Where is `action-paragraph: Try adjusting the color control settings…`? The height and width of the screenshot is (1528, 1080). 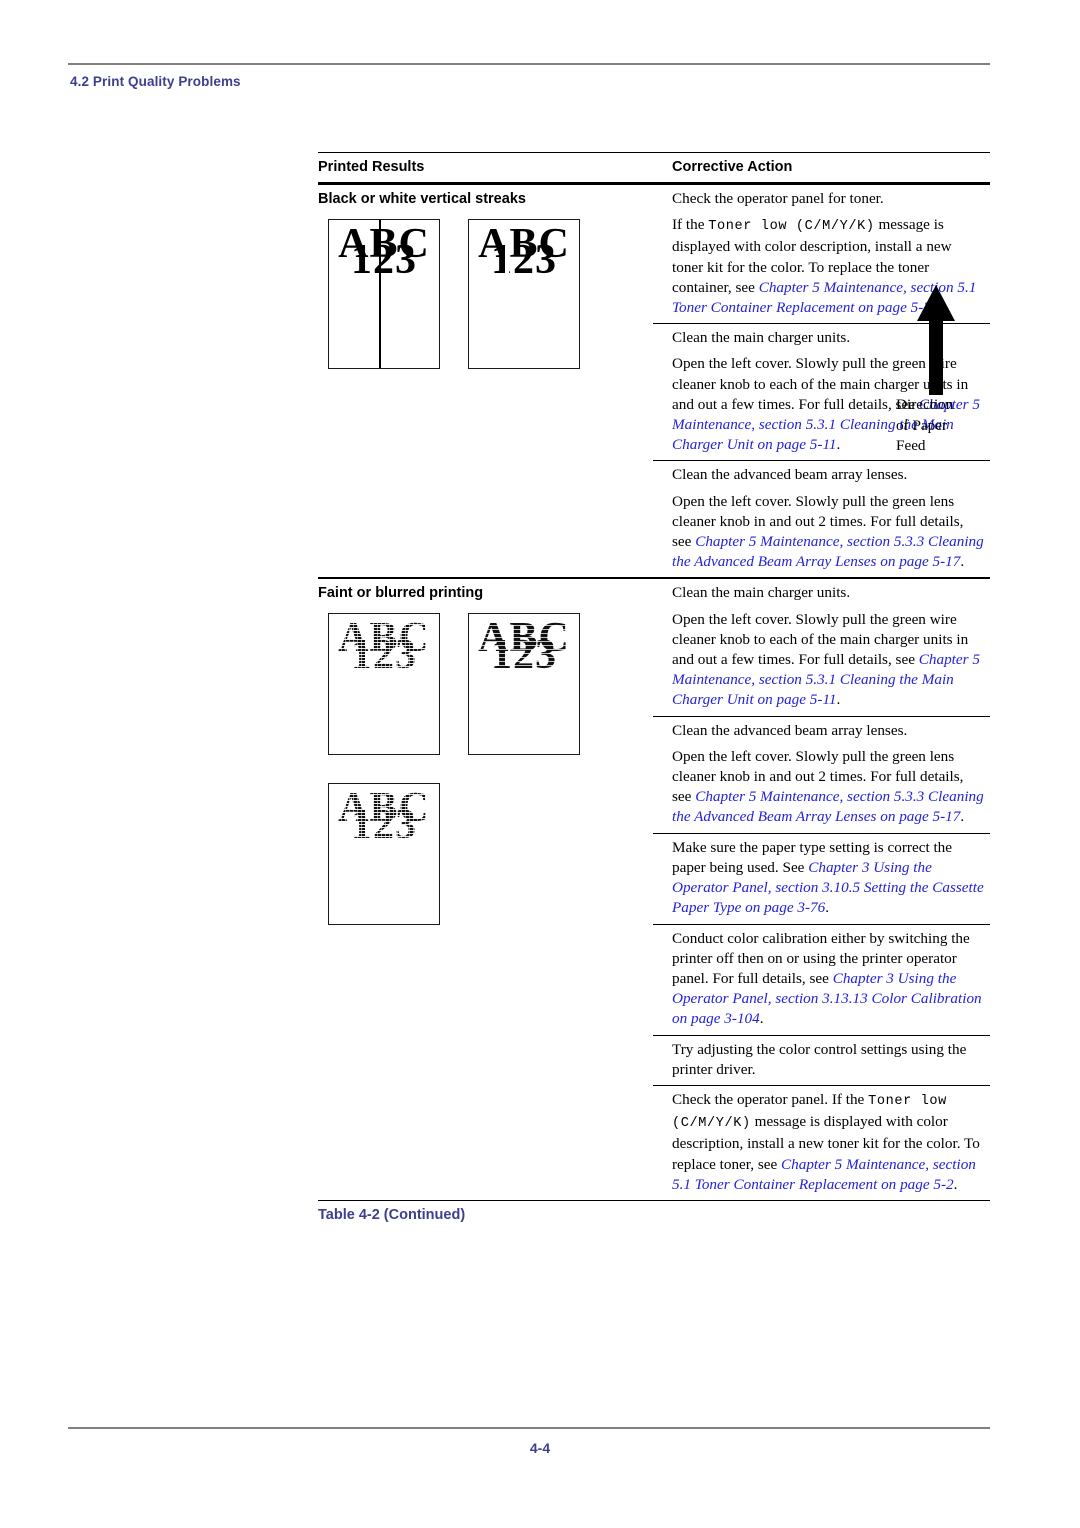
action-paragraph: Try adjusting the color control settings… is located at coordinates (819, 1059).